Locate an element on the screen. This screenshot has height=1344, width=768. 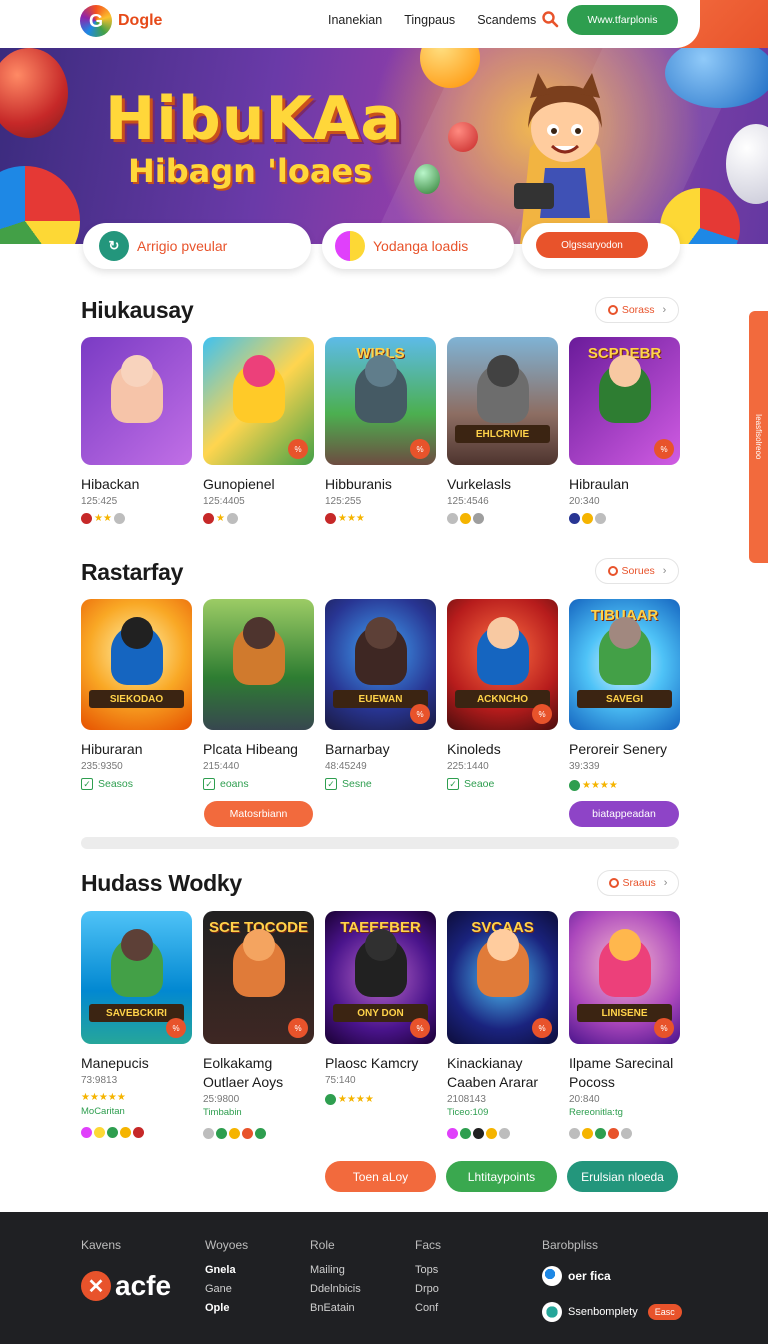
game-title: Hibraulan is located at coordinates (624, 484).